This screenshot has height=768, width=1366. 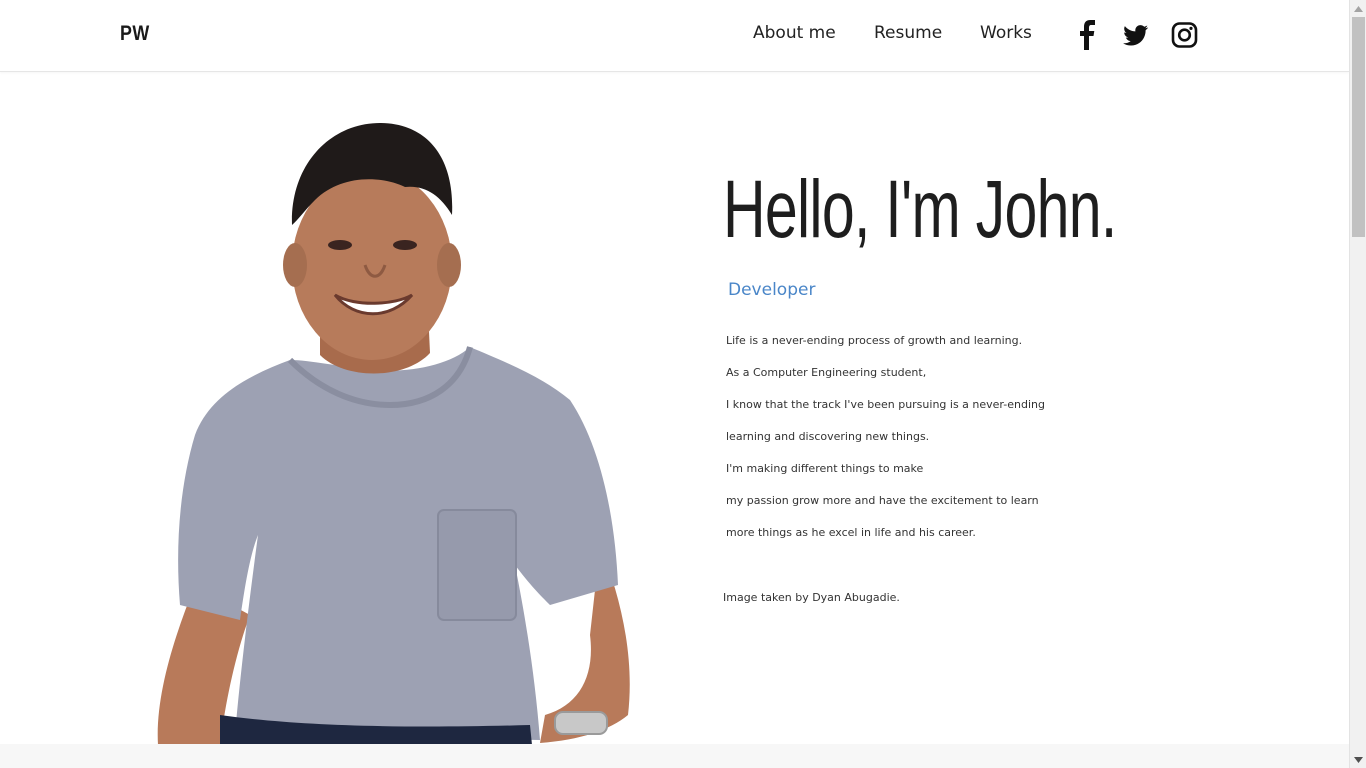 I want to click on facebook-icon, so click(x=1088, y=35).